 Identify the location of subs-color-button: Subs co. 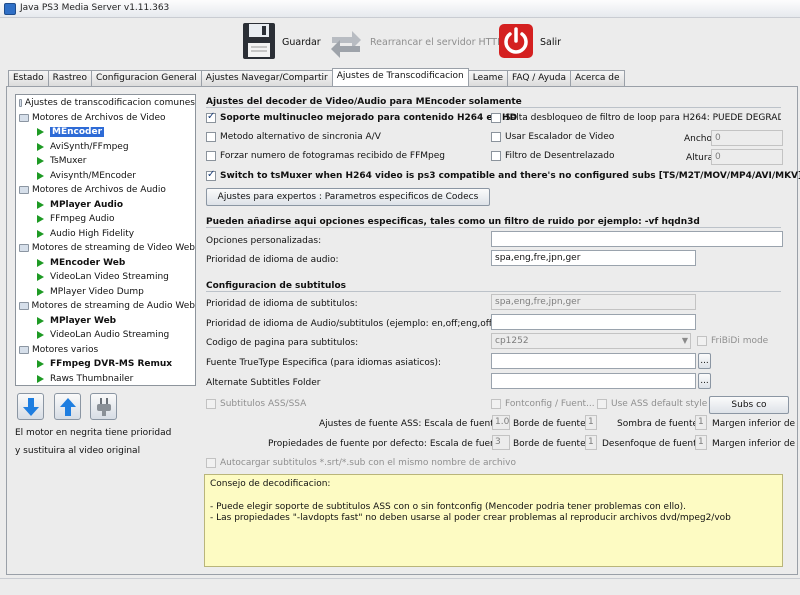
(749, 405).